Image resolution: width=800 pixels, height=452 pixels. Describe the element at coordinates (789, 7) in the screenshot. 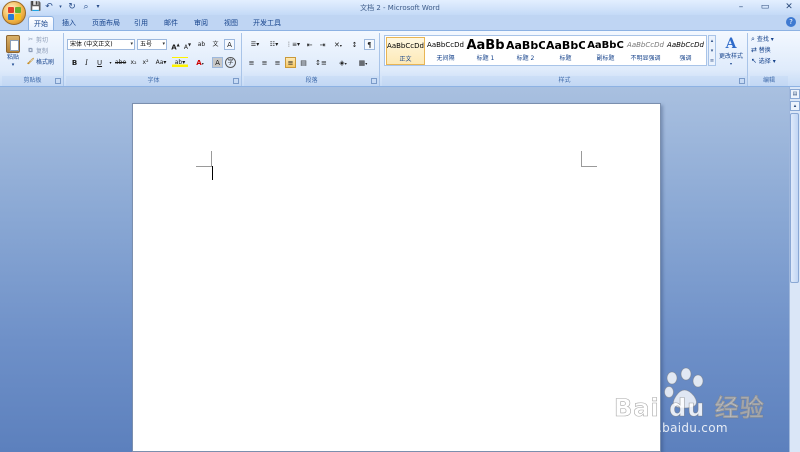

I see `close-button: ✕` at that location.